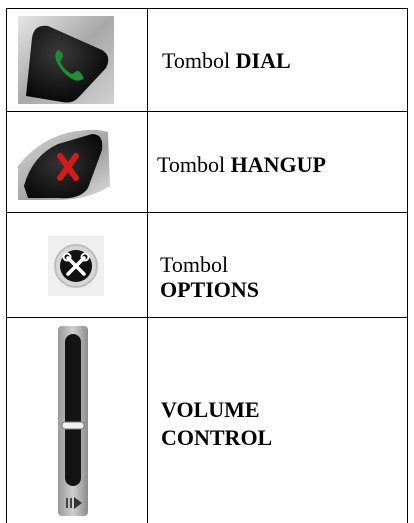 This screenshot has width=414, height=523. I want to click on table-border-top, so click(207, 8).